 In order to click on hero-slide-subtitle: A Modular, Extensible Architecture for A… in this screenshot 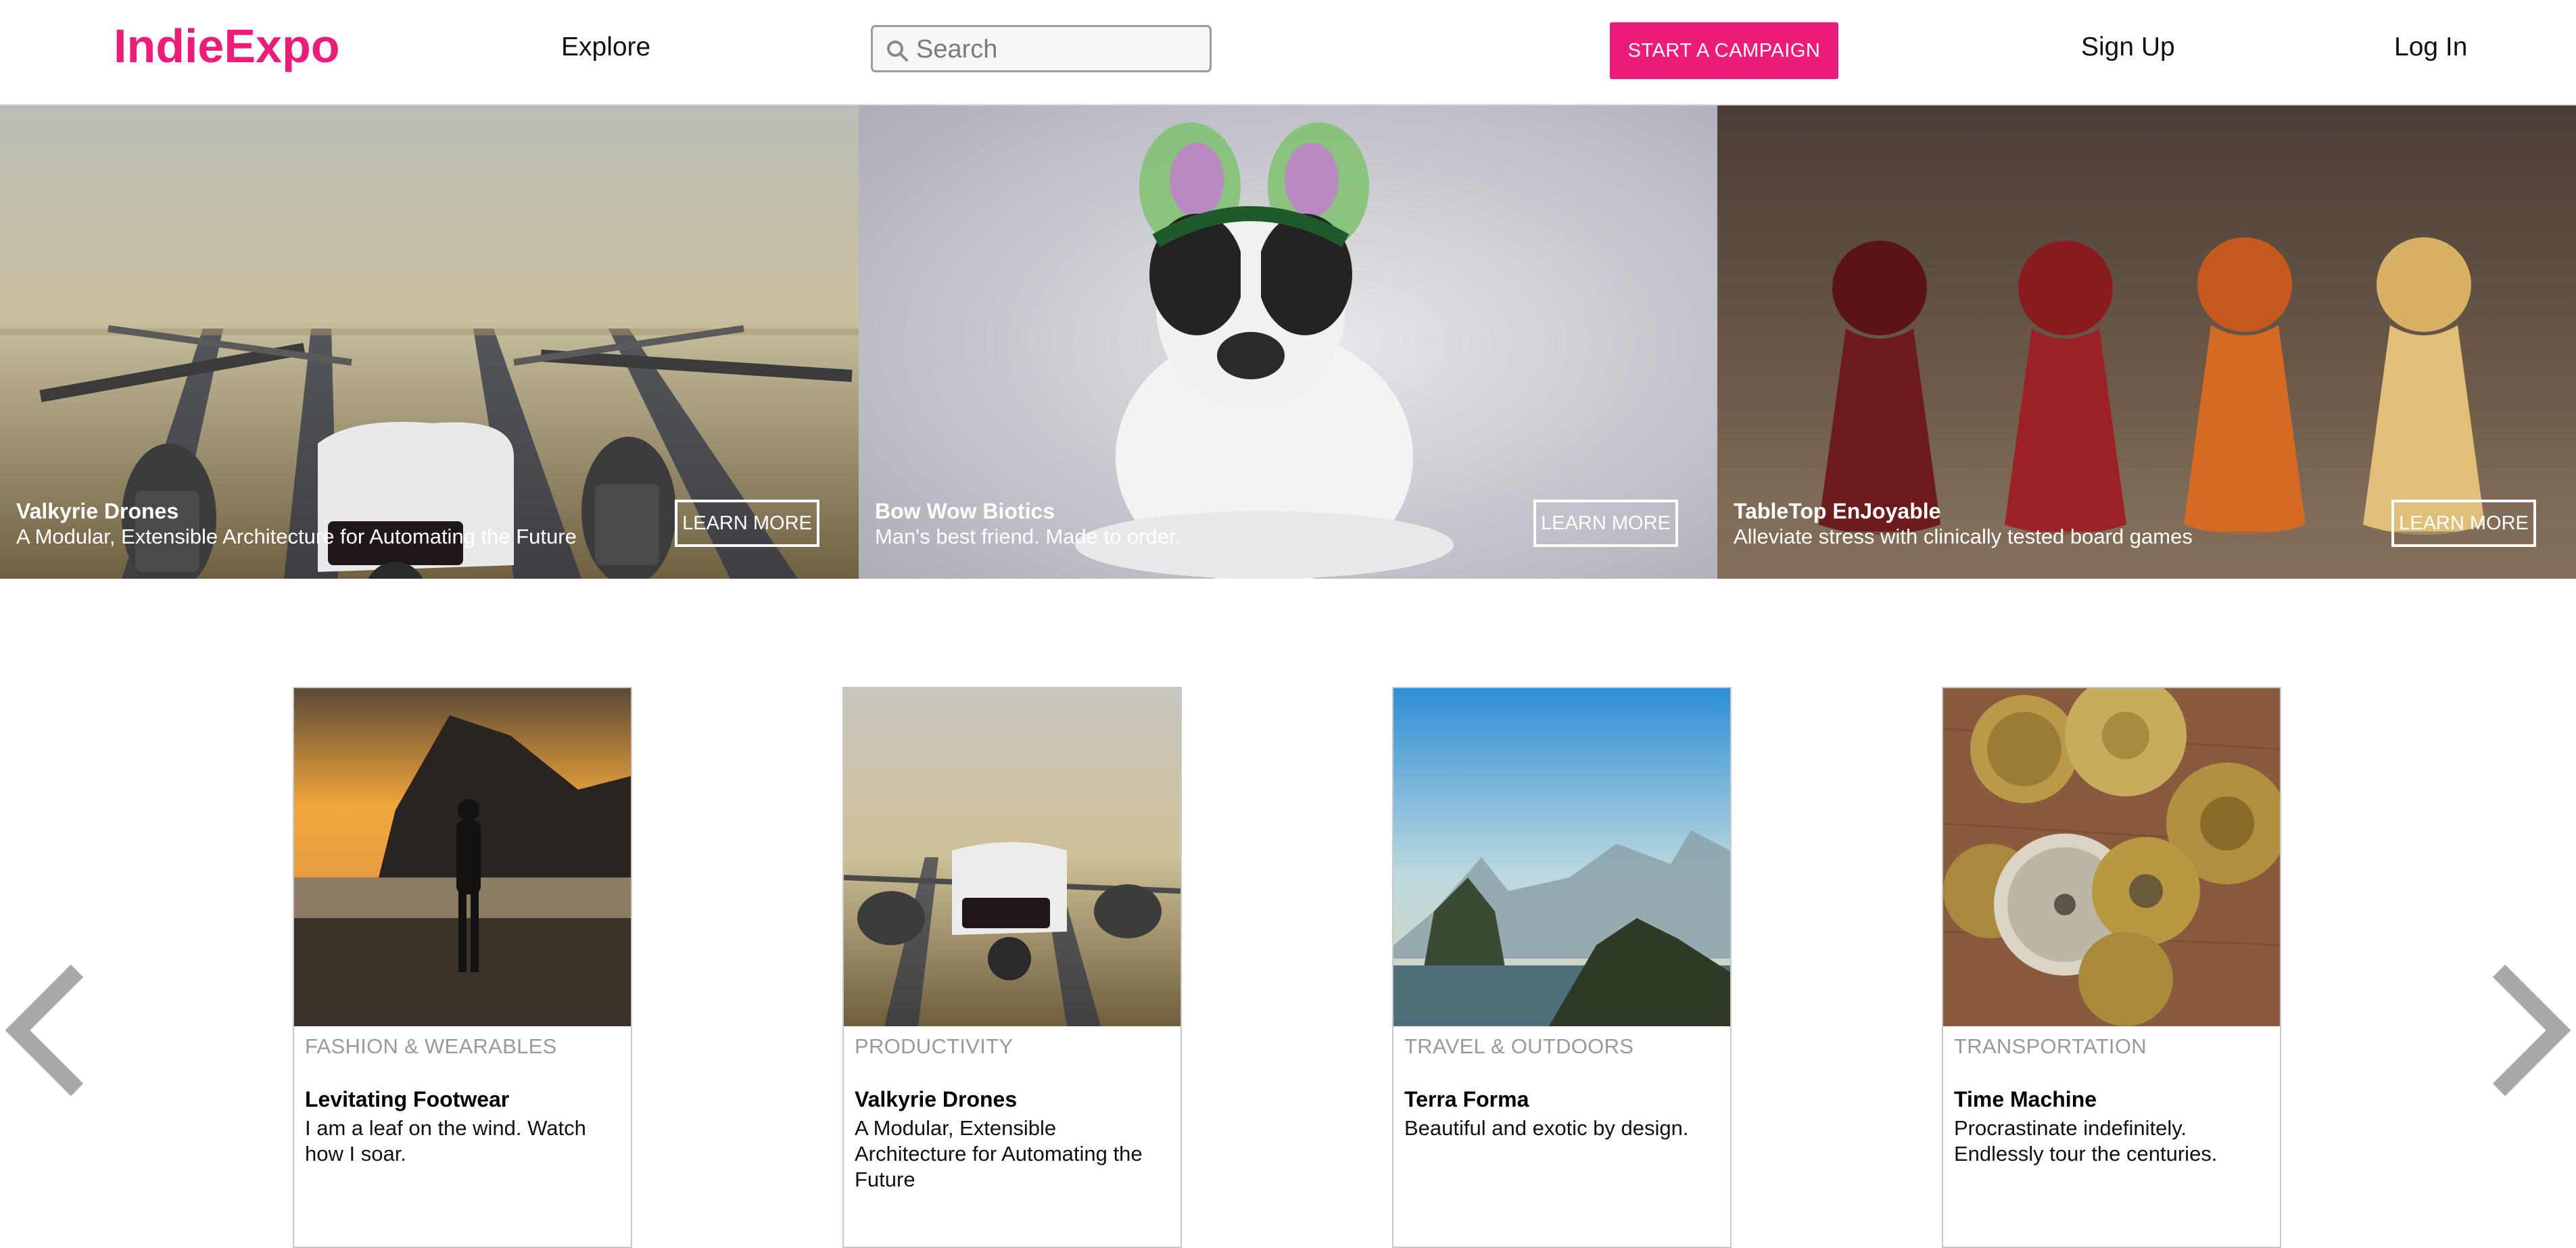, I will do `click(296, 536)`.